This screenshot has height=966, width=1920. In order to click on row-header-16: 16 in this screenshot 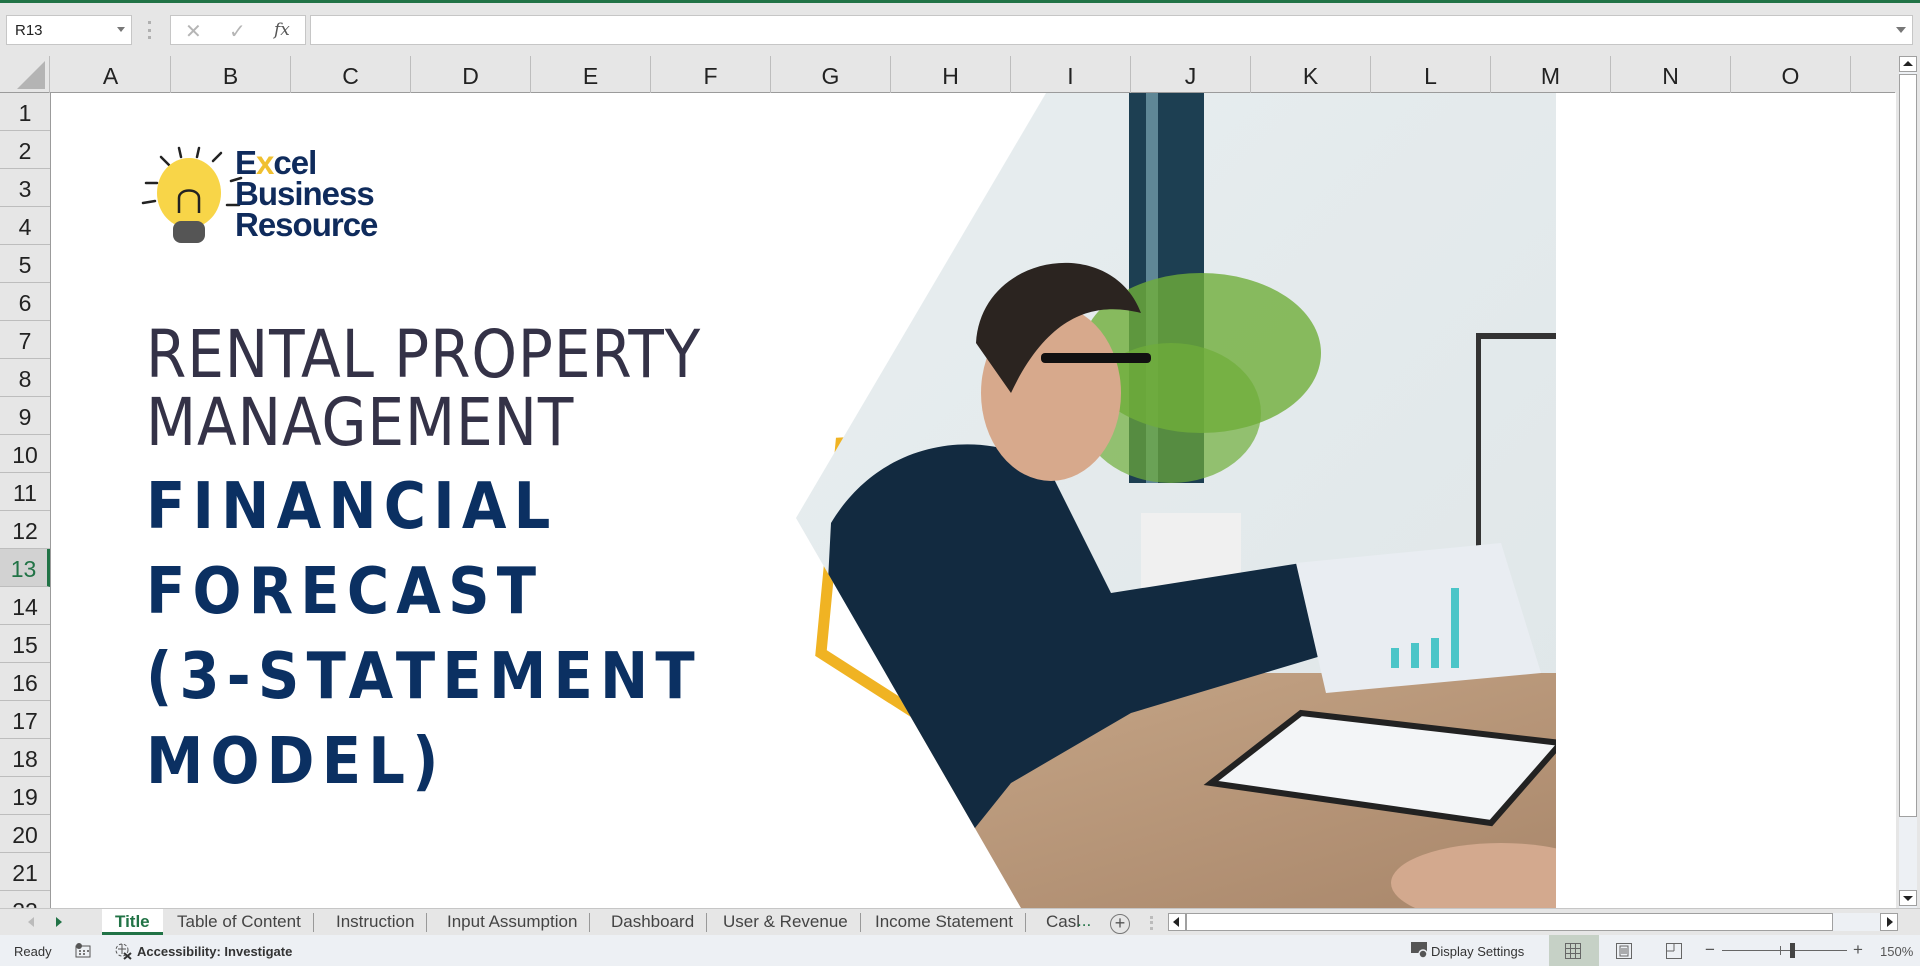, I will do `click(25, 682)`.